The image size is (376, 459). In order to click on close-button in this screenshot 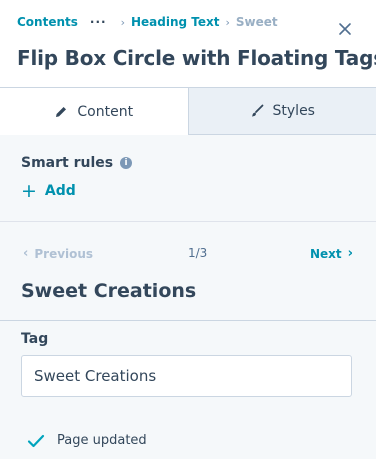, I will do `click(345, 29)`.